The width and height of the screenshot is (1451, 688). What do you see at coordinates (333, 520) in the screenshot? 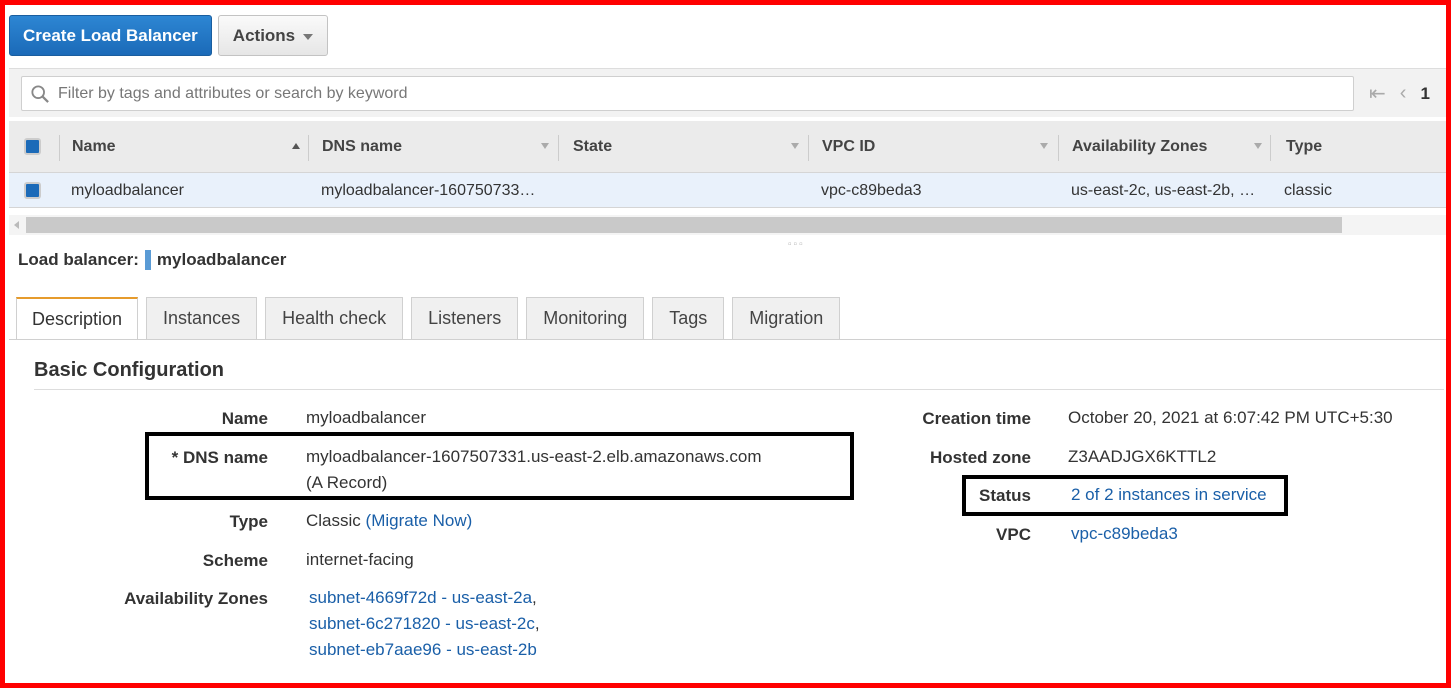
I see `type-value: Classic` at bounding box center [333, 520].